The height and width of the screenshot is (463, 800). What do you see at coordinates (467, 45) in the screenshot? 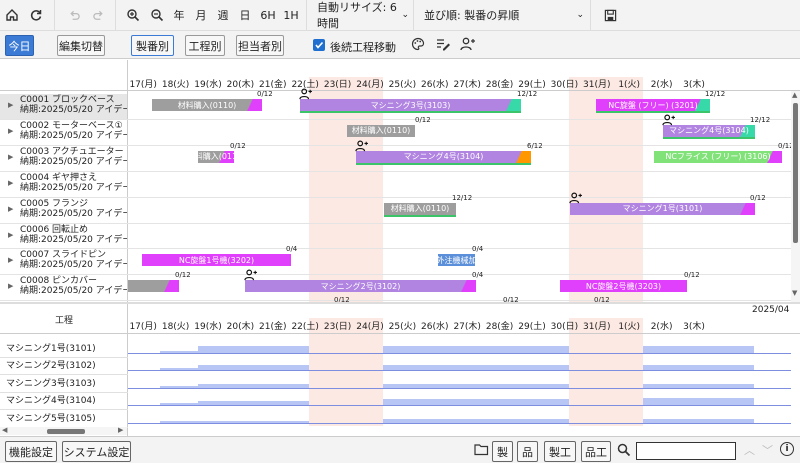
I see `assign-person-icon` at bounding box center [467, 45].